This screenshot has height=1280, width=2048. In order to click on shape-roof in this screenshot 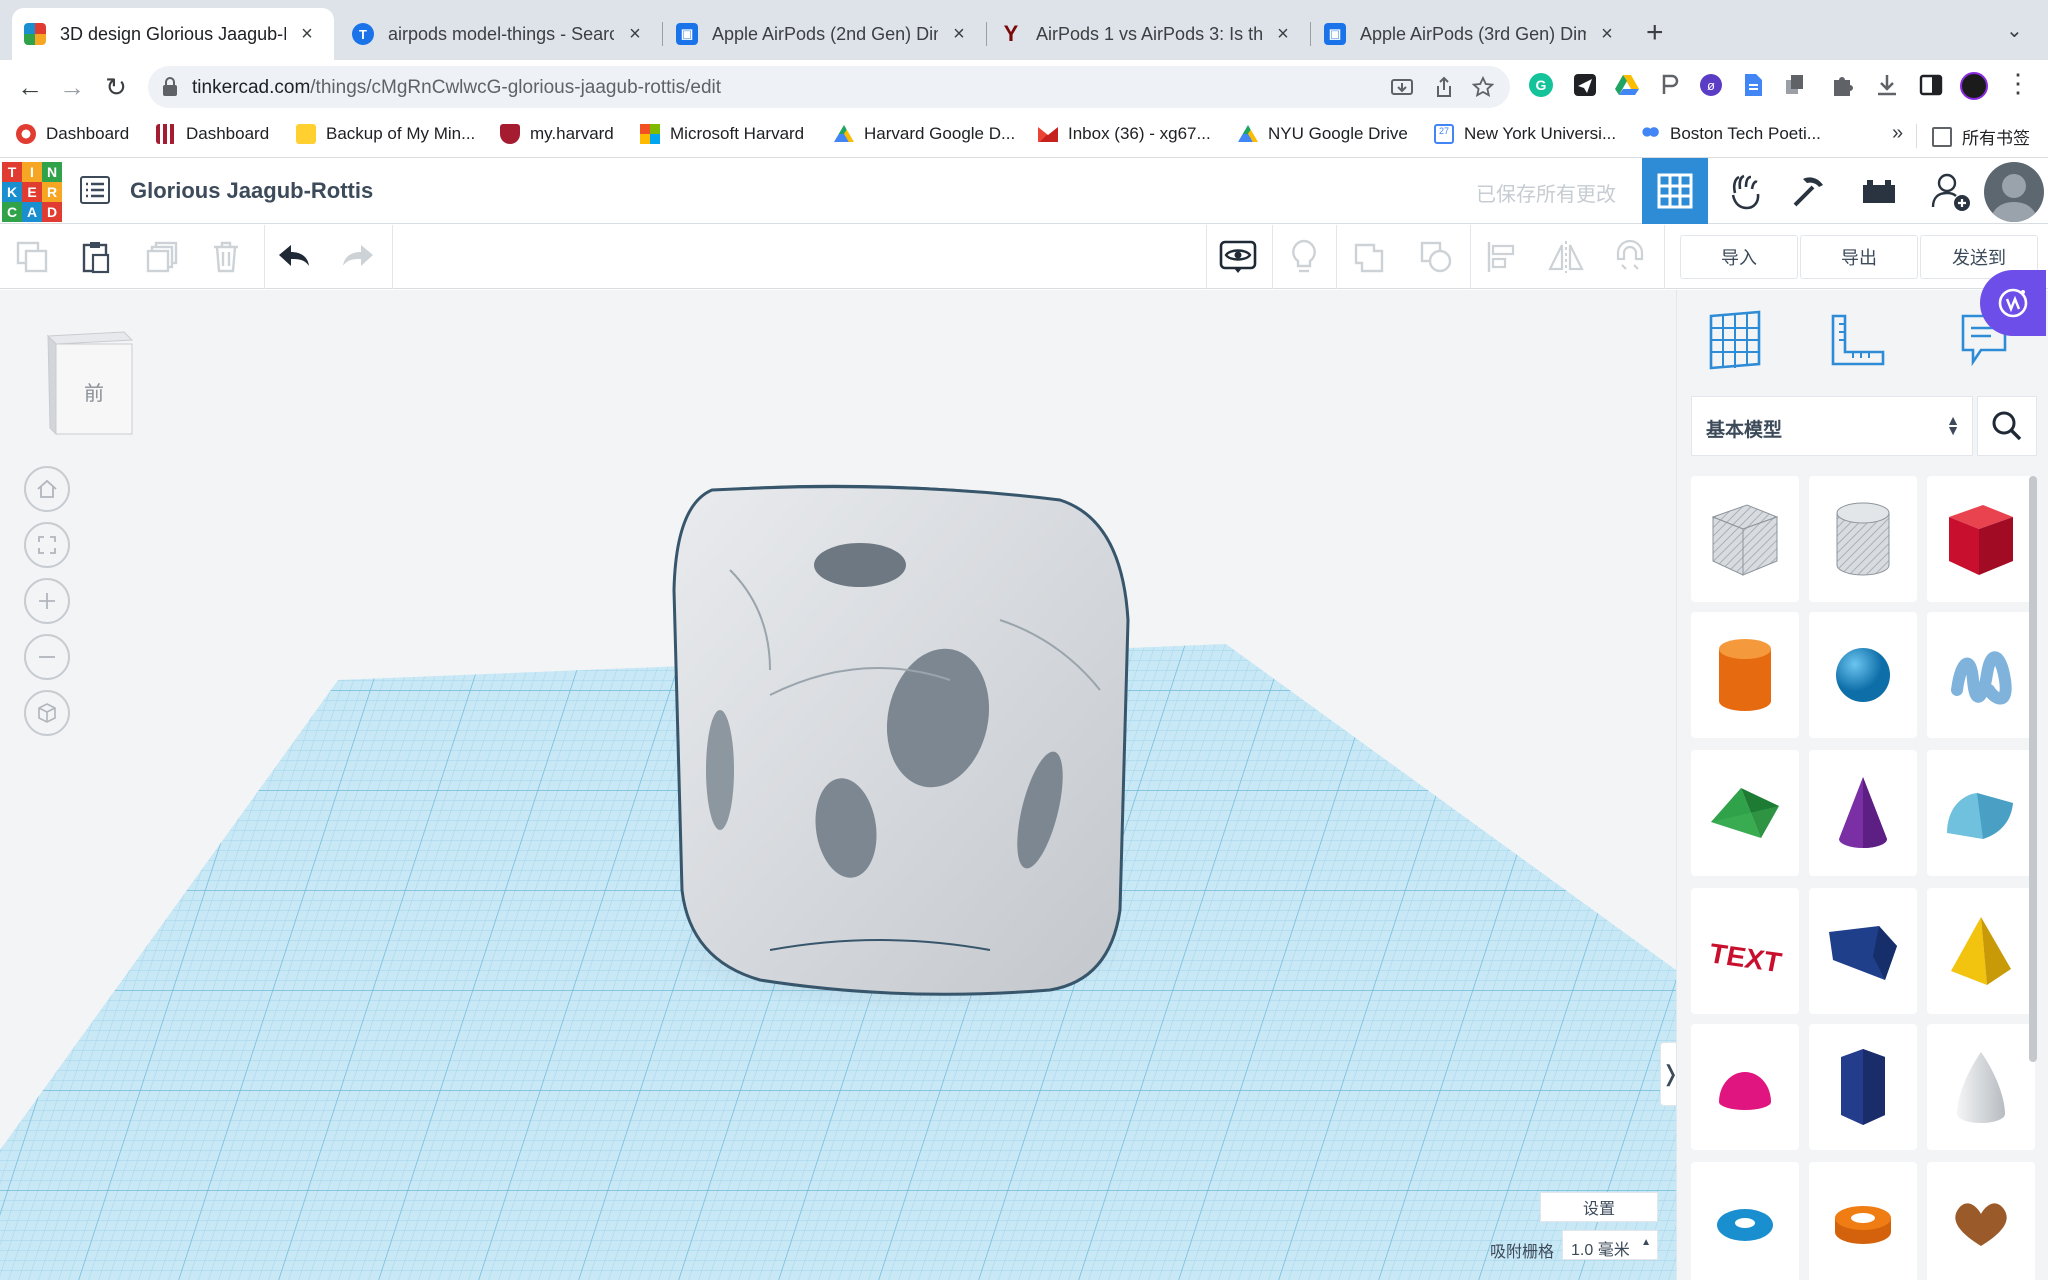, I will do `click(1745, 813)`.